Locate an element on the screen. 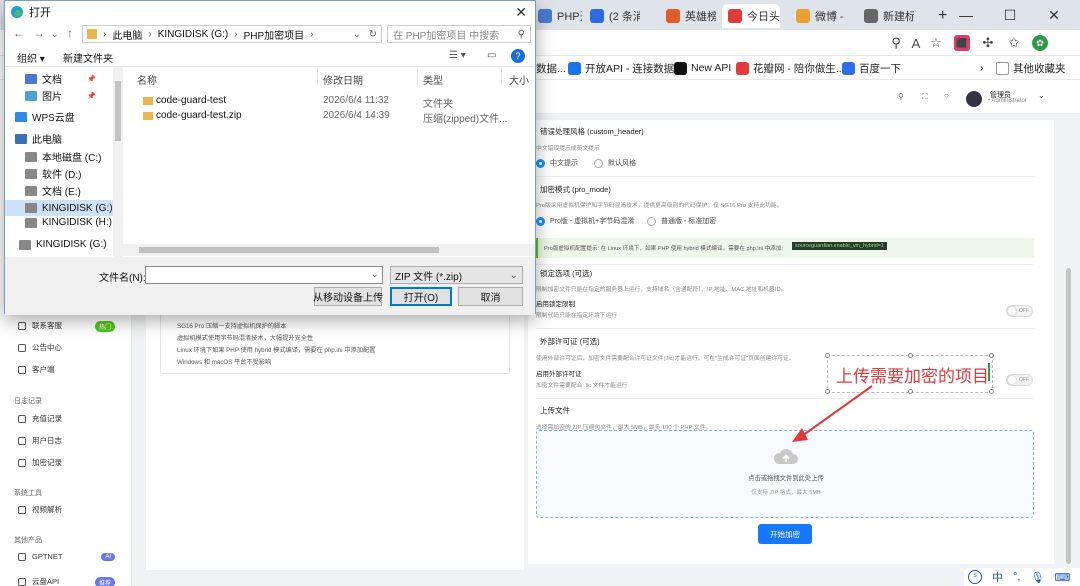 The image size is (1080, 586). address-bar: › 此电脑 › KINGIDISK (G:) › PHP加密项目 › ⌄ ↻ is located at coordinates (232, 34).